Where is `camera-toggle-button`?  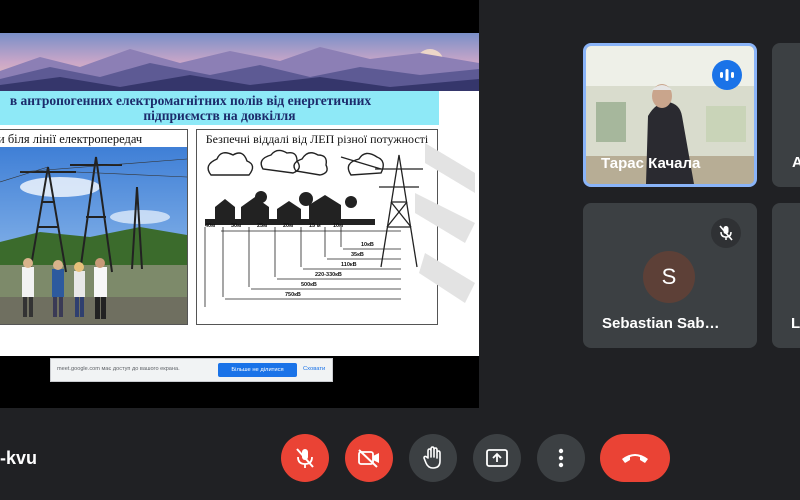
camera-toggle-button is located at coordinates (369, 458).